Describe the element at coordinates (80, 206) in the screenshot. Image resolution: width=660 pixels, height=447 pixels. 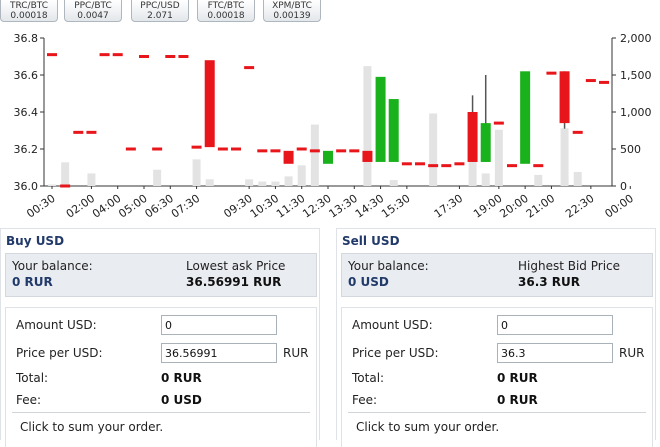
I see `time-tick-label: 02:00` at that location.